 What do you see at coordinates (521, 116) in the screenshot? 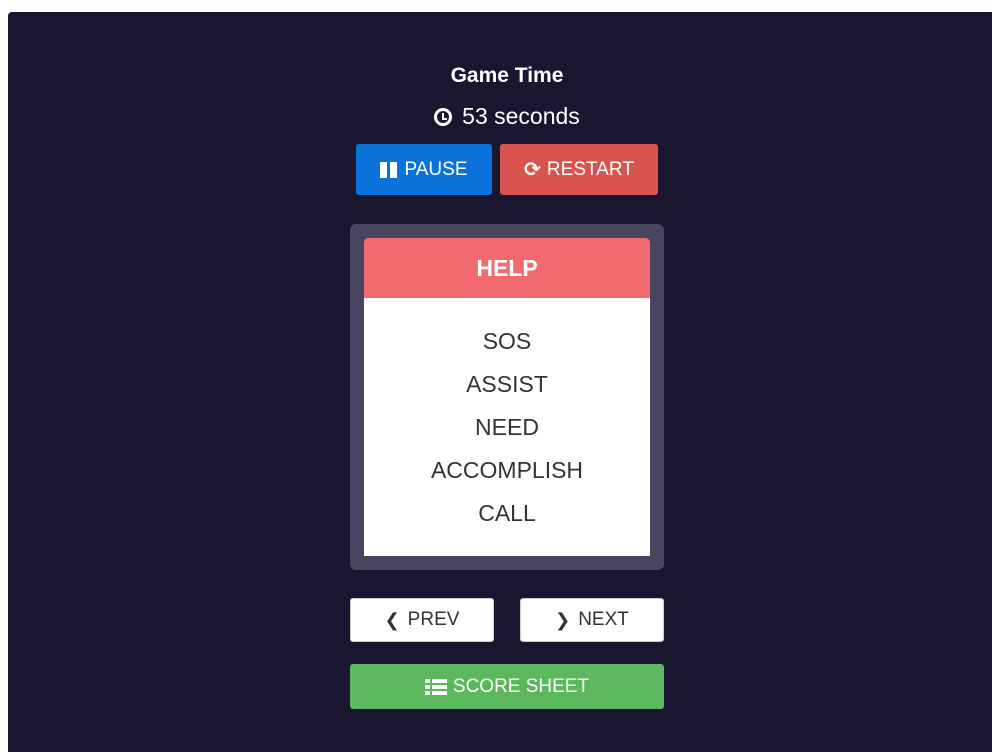
I see `timer-value: 53 seconds` at bounding box center [521, 116].